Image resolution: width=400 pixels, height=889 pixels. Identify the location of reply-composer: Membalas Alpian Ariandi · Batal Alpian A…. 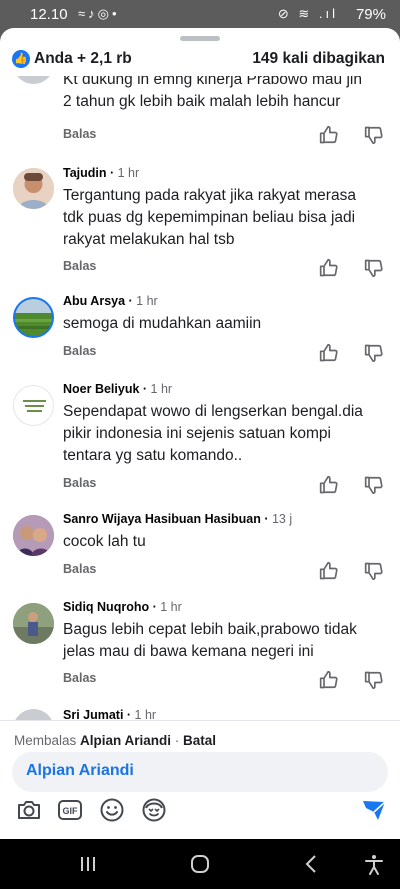
(200, 779).